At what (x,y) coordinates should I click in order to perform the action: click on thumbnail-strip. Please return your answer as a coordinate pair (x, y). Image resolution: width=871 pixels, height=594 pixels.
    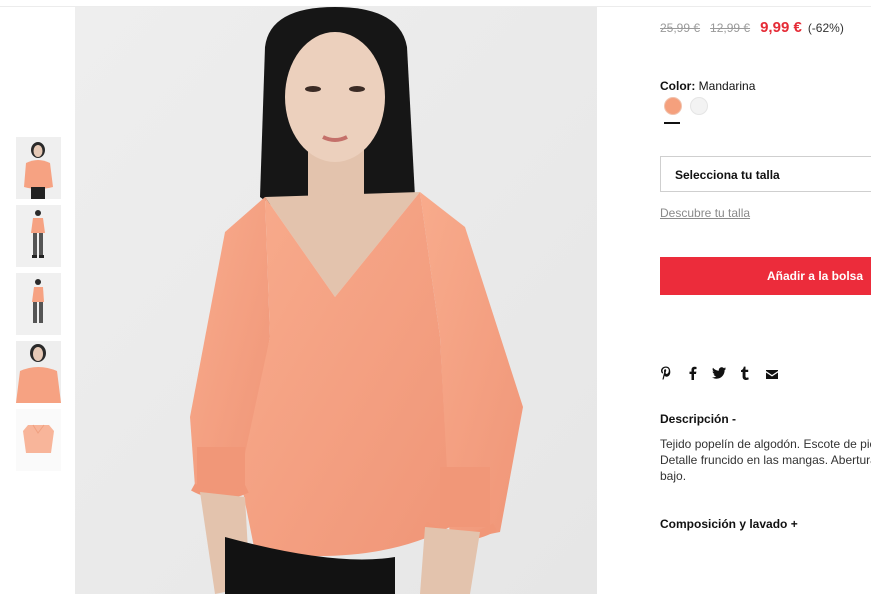
    Looking at the image, I should click on (38, 307).